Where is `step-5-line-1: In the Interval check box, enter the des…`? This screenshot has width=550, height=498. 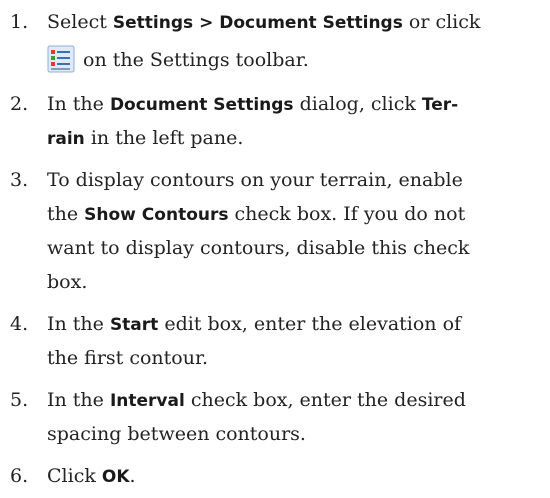 step-5-line-1: In the Interval check box, enter the des… is located at coordinates (256, 400).